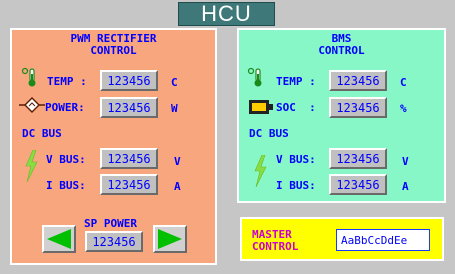  What do you see at coordinates (383, 240) in the screenshot?
I see `master-control-input` at bounding box center [383, 240].